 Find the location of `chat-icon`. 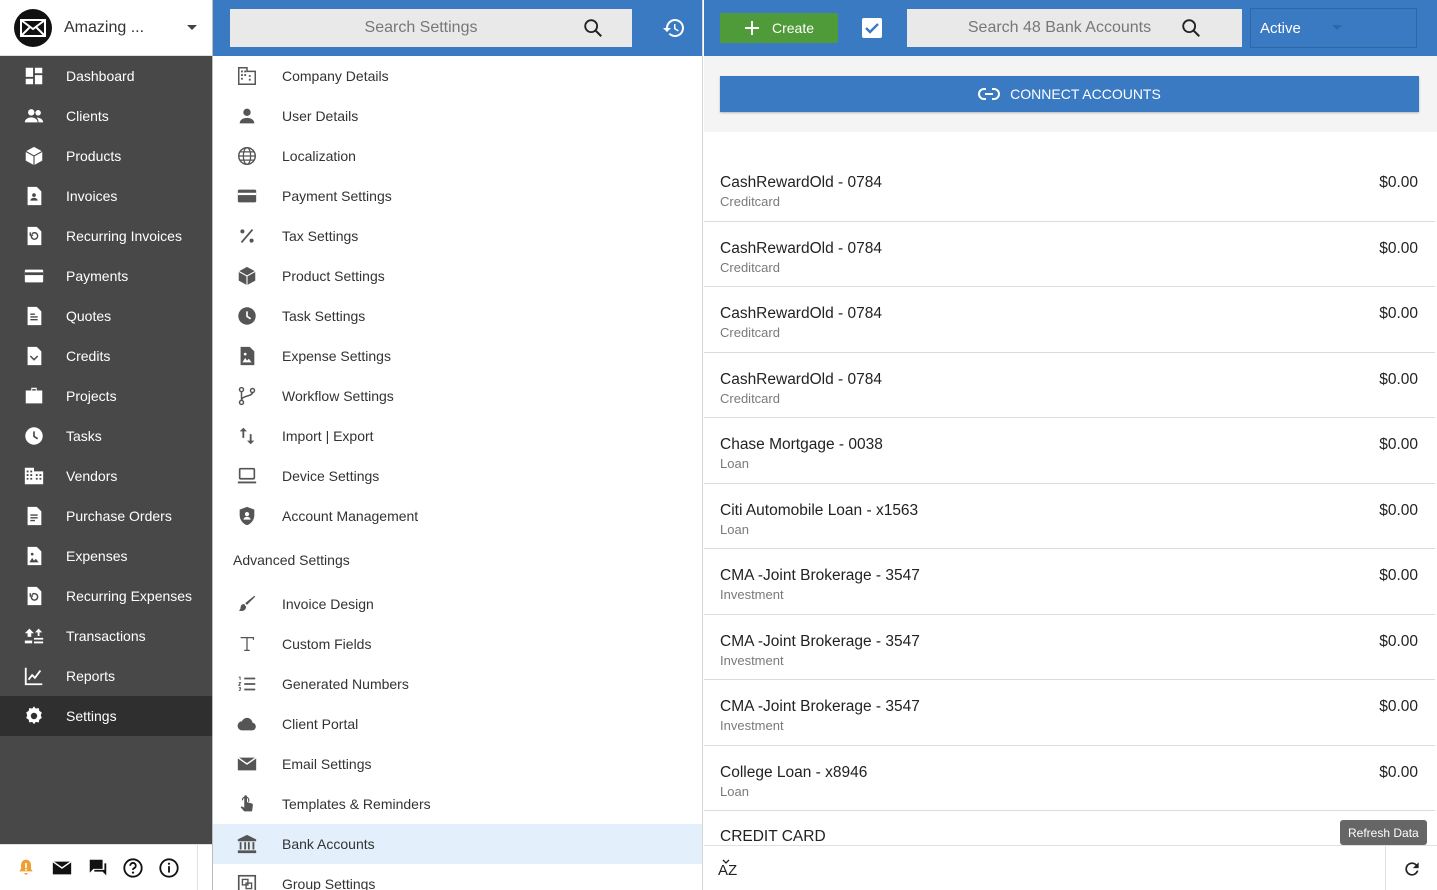

chat-icon is located at coordinates (98, 868).